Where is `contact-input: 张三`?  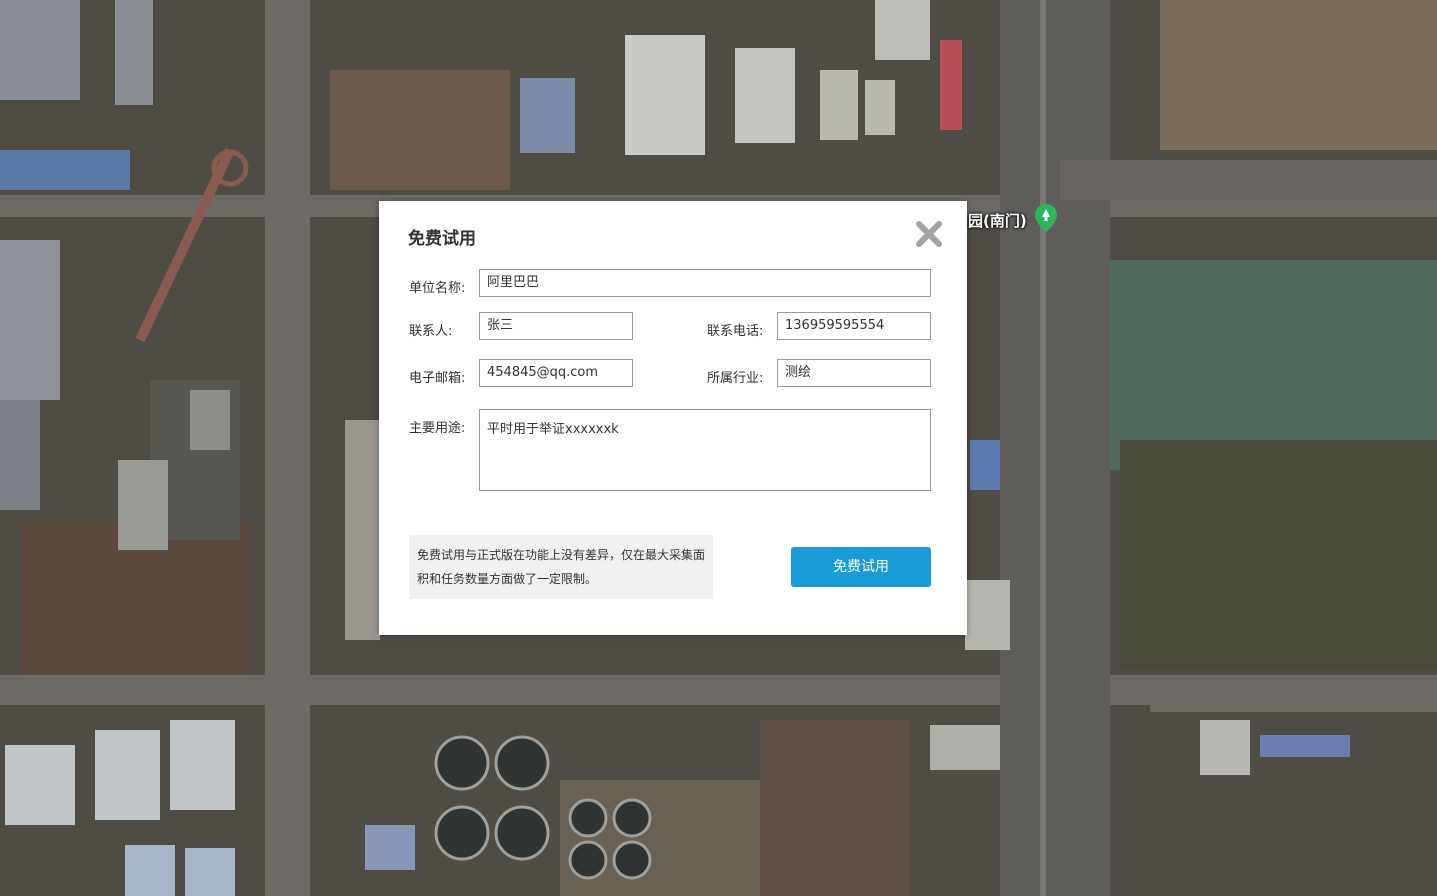 contact-input: 张三 is located at coordinates (556, 326).